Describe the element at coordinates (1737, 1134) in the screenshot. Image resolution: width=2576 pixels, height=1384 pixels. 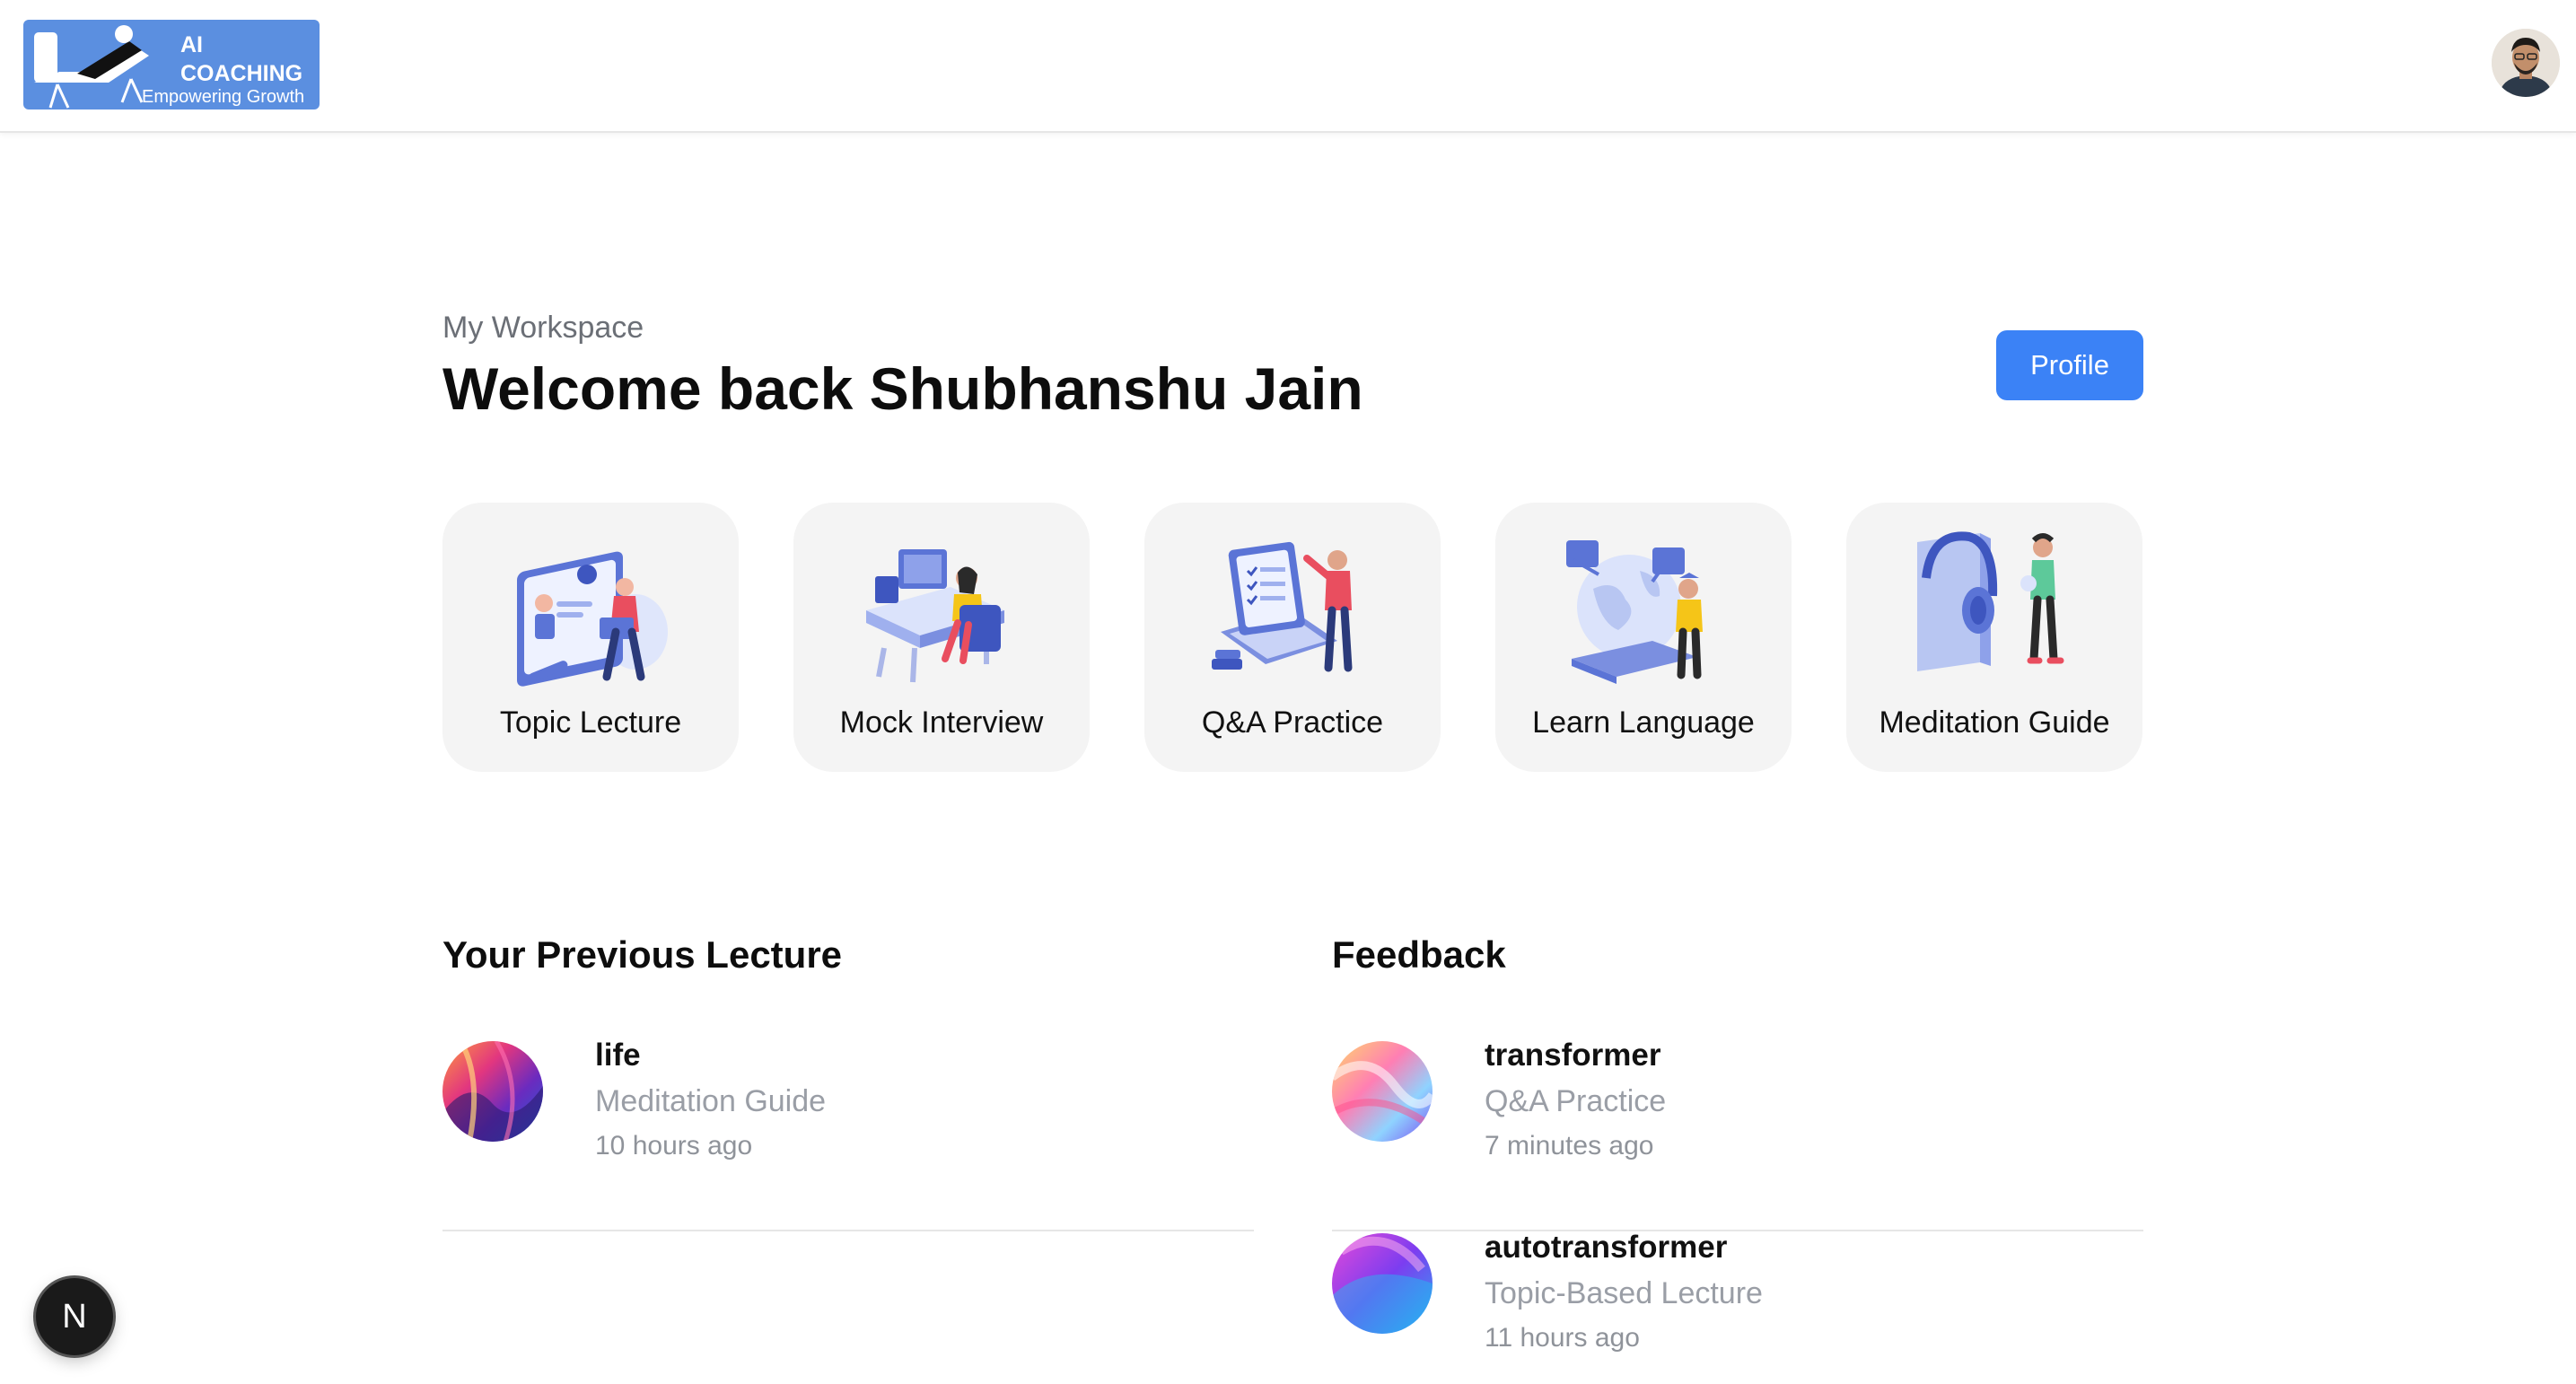
I see `feedback-item: transformer Q&A Practice 7 minutes ago` at that location.